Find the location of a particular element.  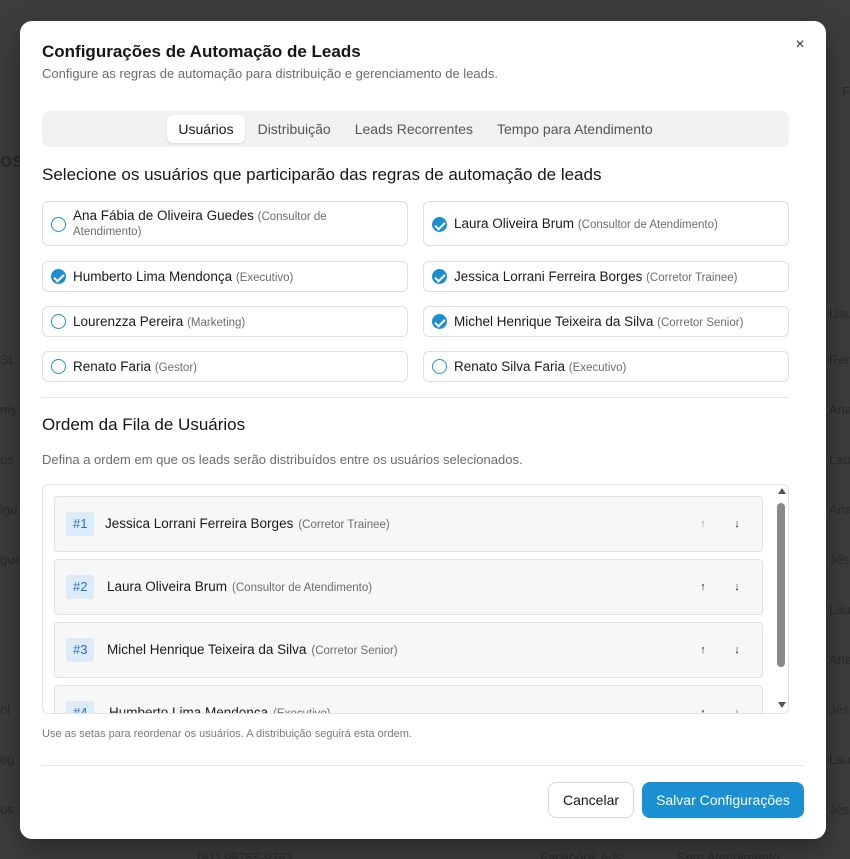

user-name: Humberto Lima Mendonça is located at coordinates (153, 276).